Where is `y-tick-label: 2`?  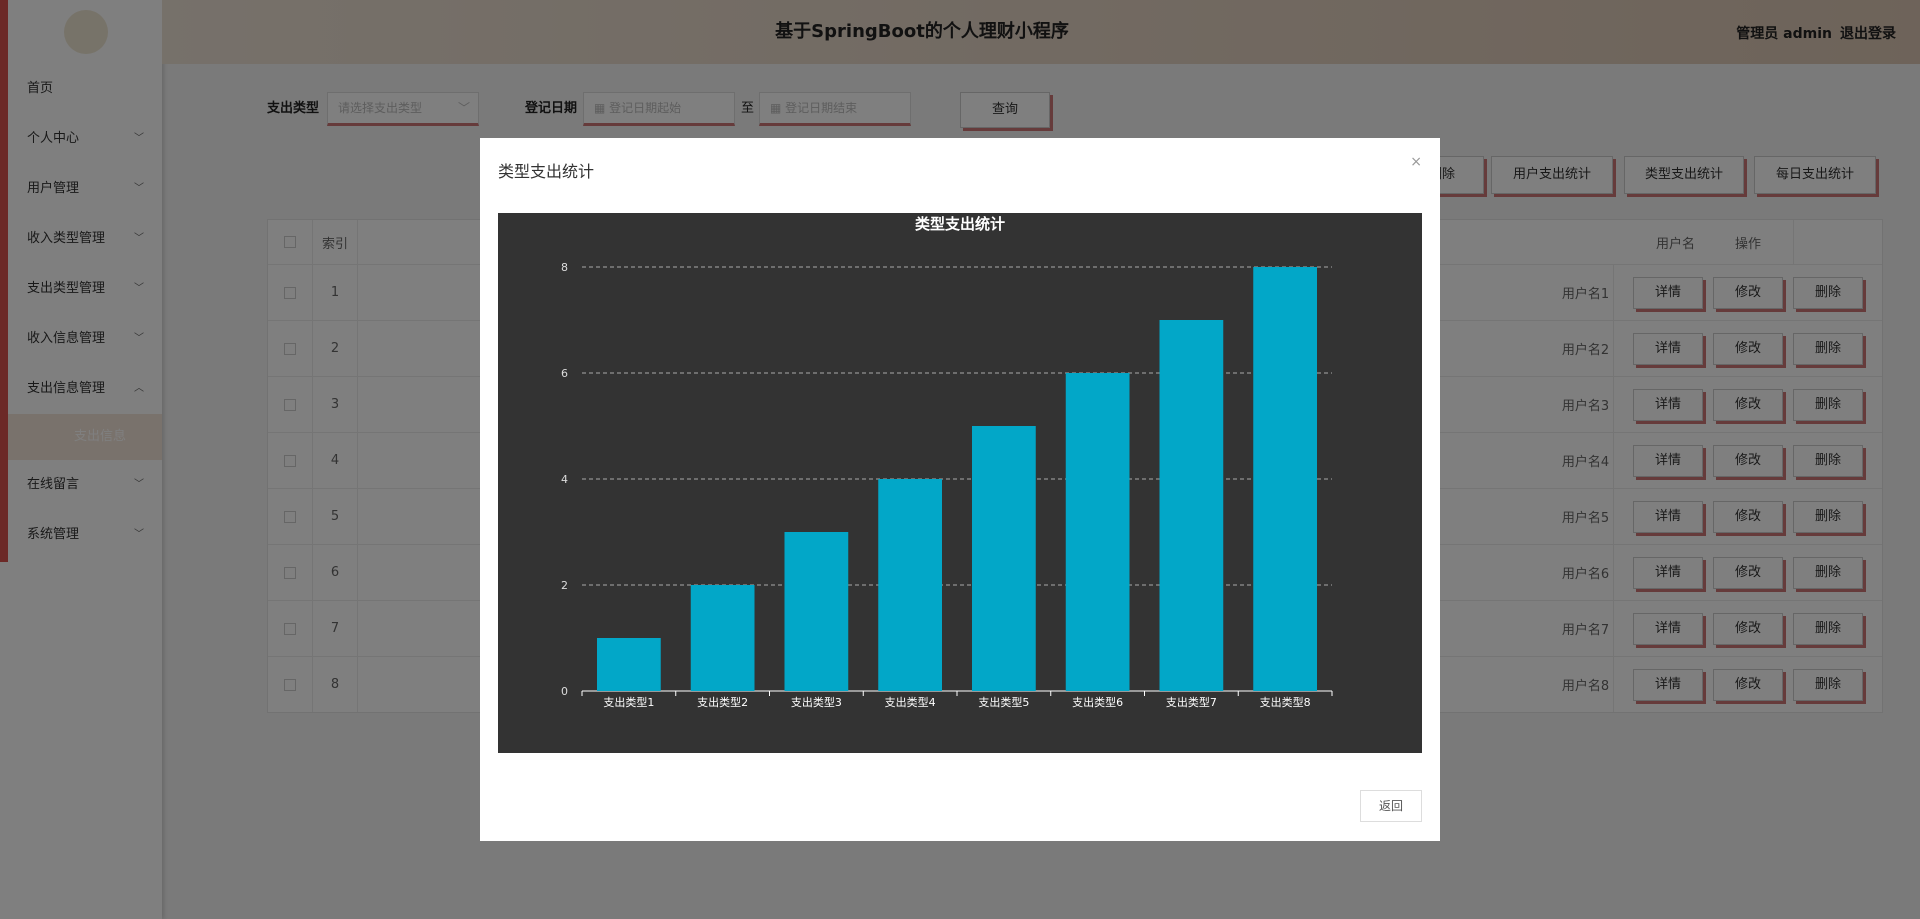
y-tick-label: 2 is located at coordinates (564, 585).